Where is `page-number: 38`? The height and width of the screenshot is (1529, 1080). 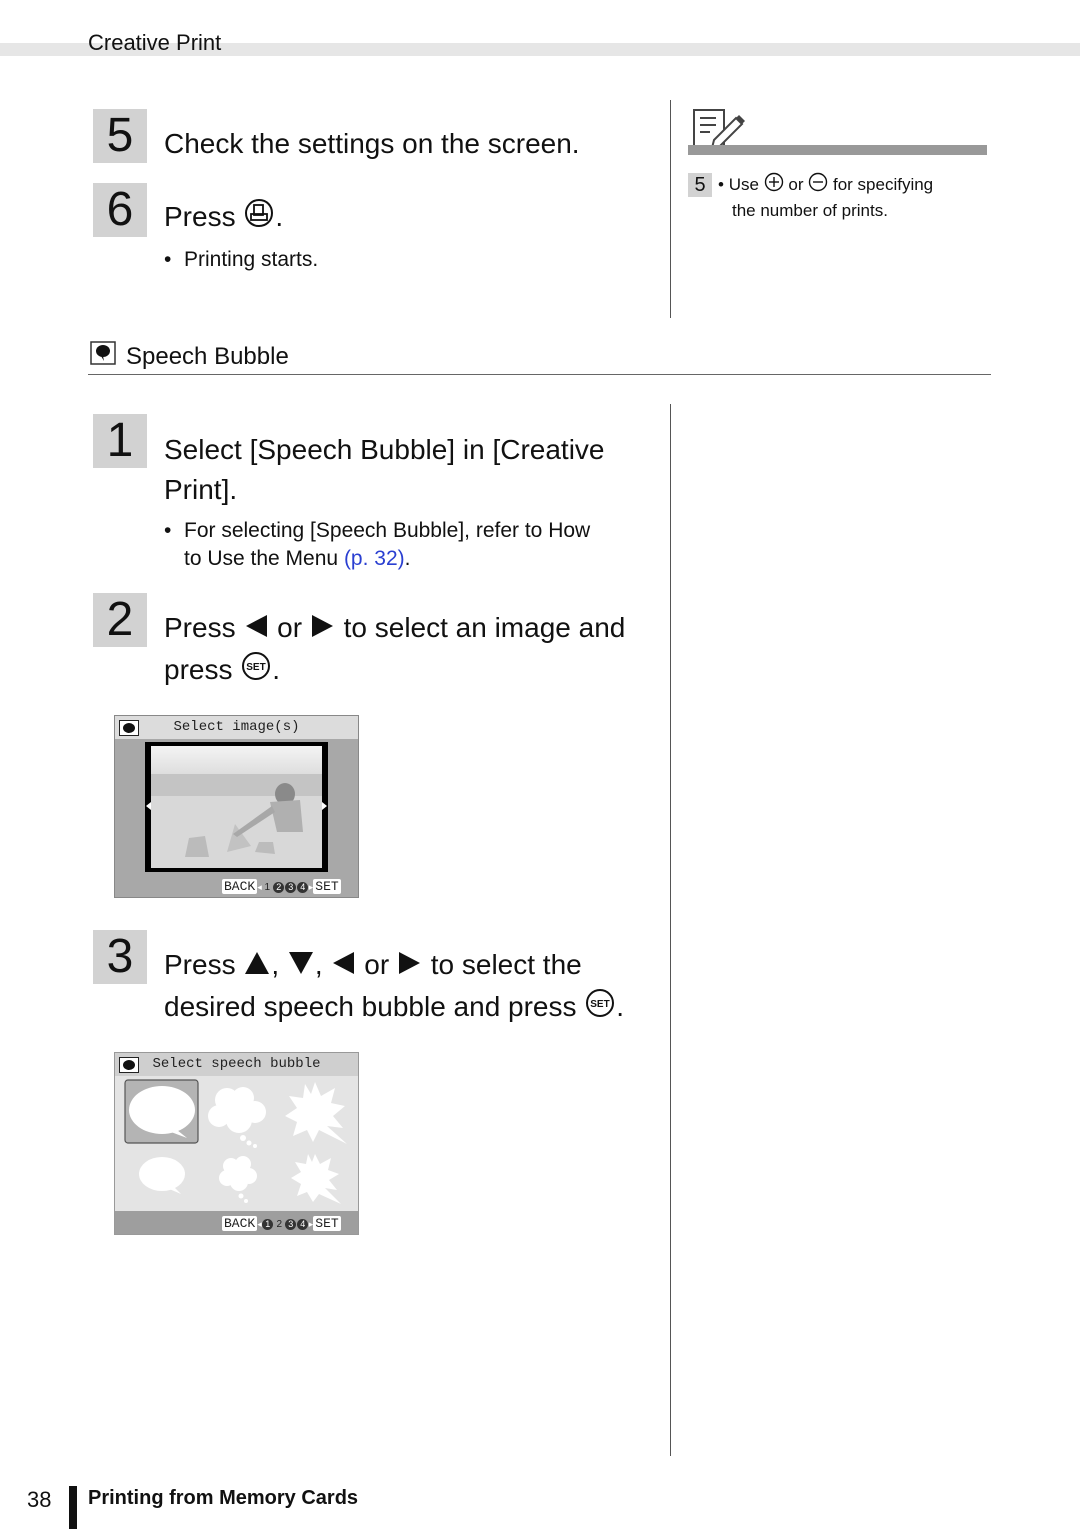 page-number: 38 is located at coordinates (39, 1499).